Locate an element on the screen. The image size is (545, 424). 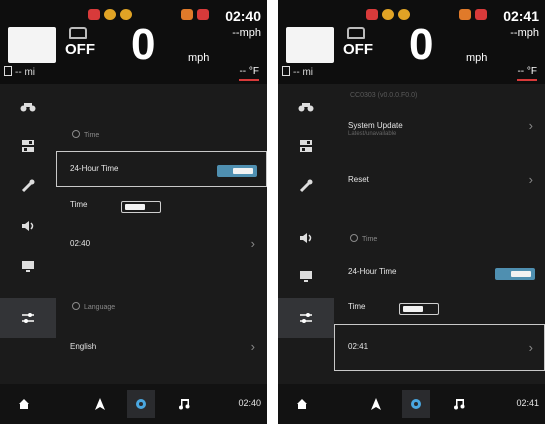
row-sublabel: Latest/unavailable is located at coordinates (372, 134).